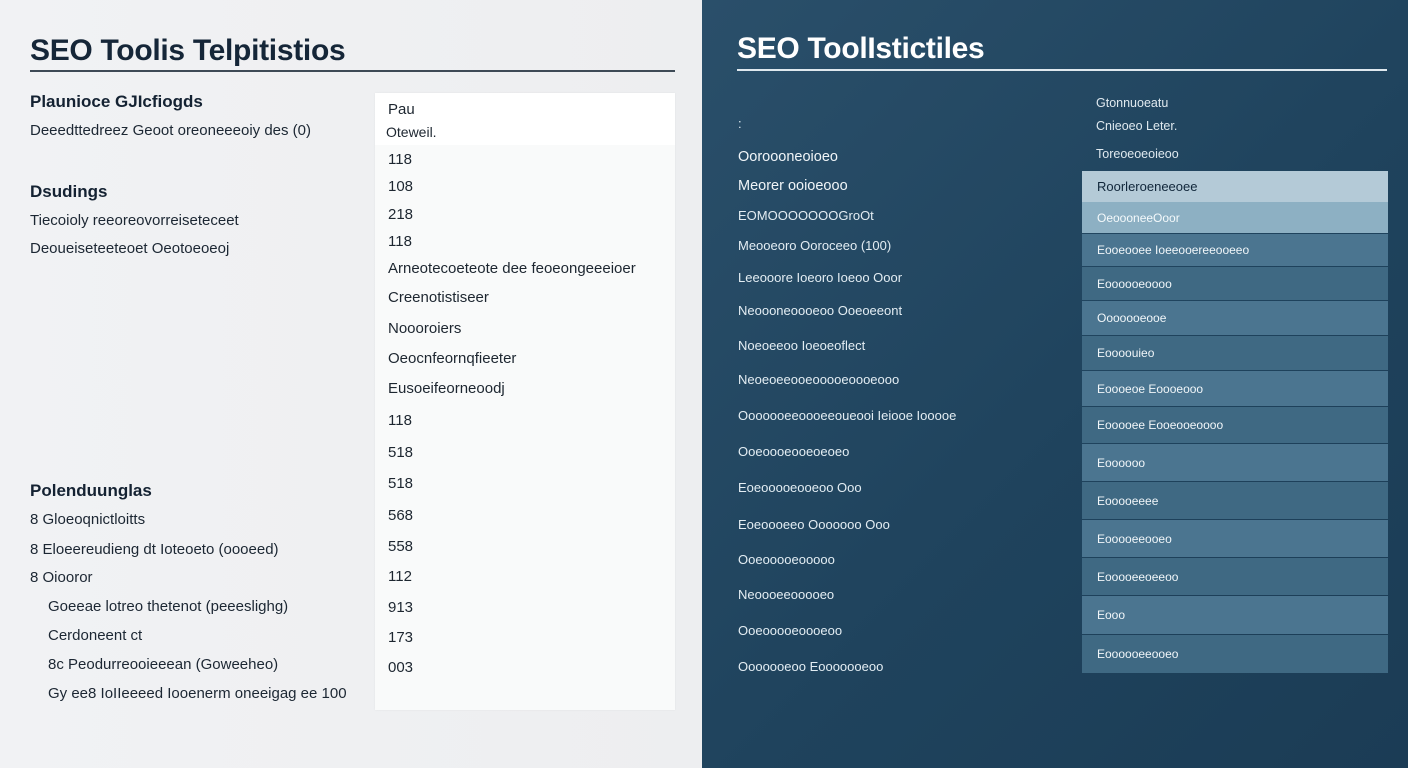  Describe the element at coordinates (1235, 217) in the screenshot. I see `right-cell-highlighted: OeoooneeOoor` at that location.